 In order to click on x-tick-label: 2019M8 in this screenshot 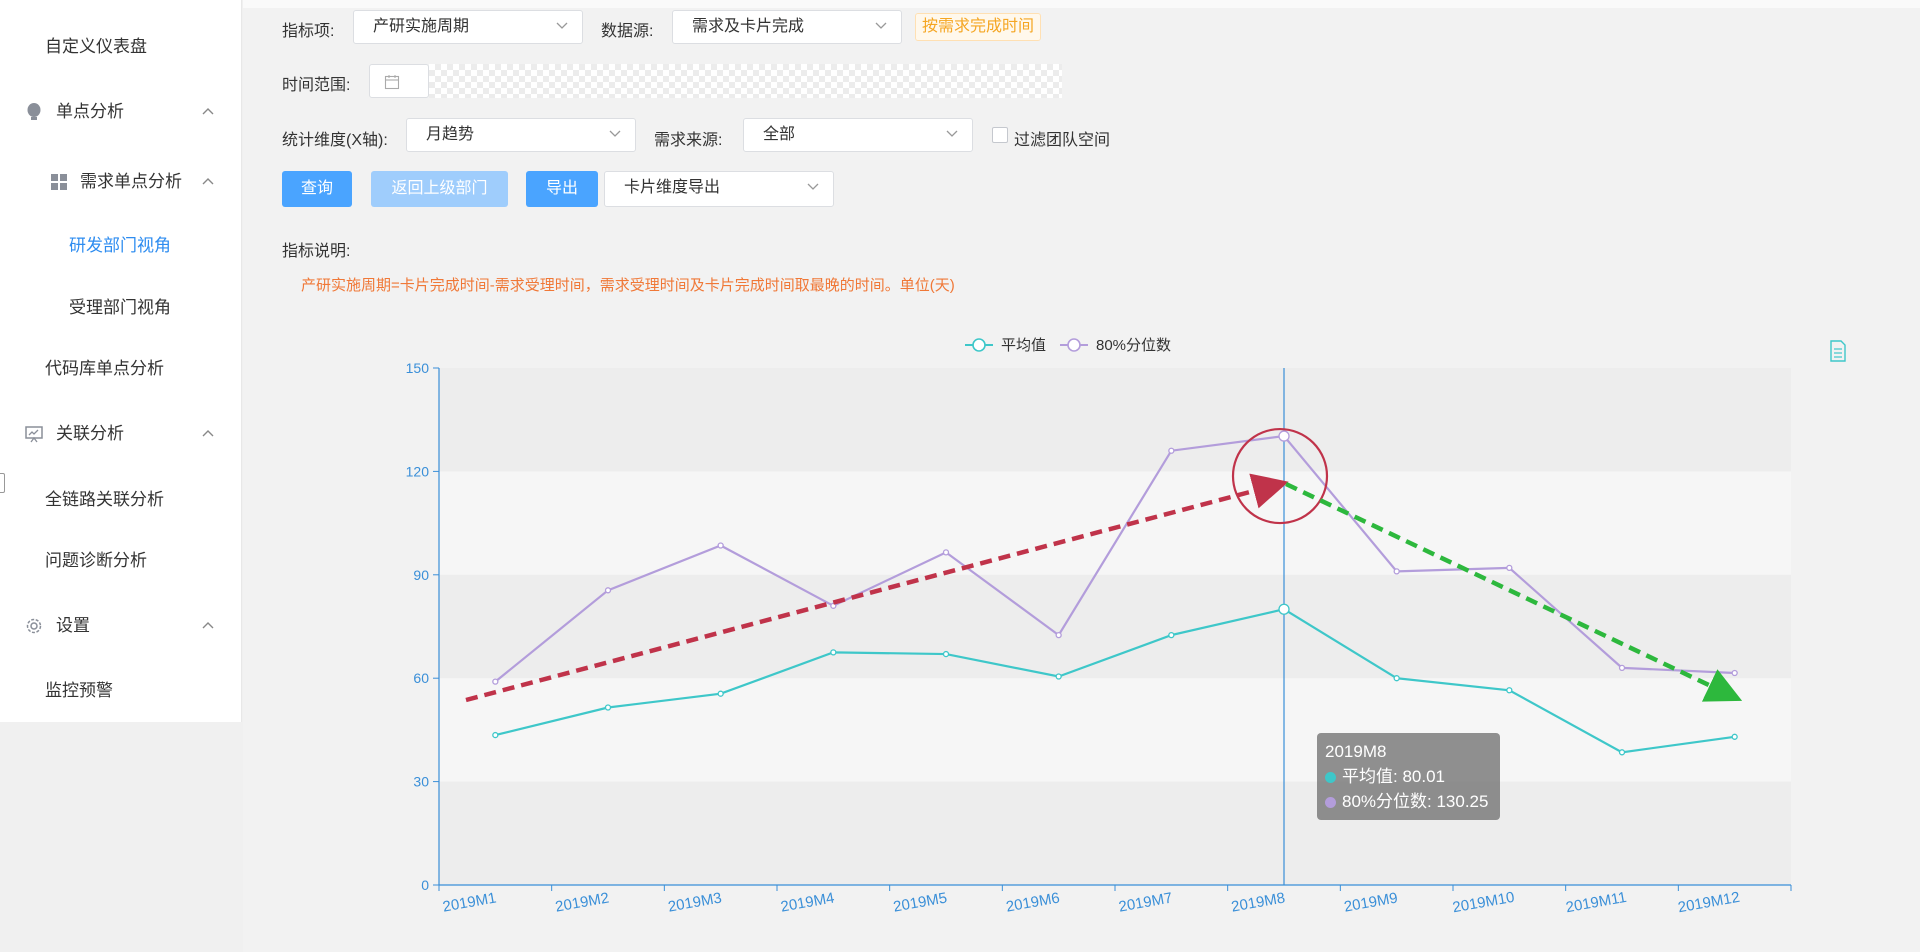, I will do `click(1258, 902)`.